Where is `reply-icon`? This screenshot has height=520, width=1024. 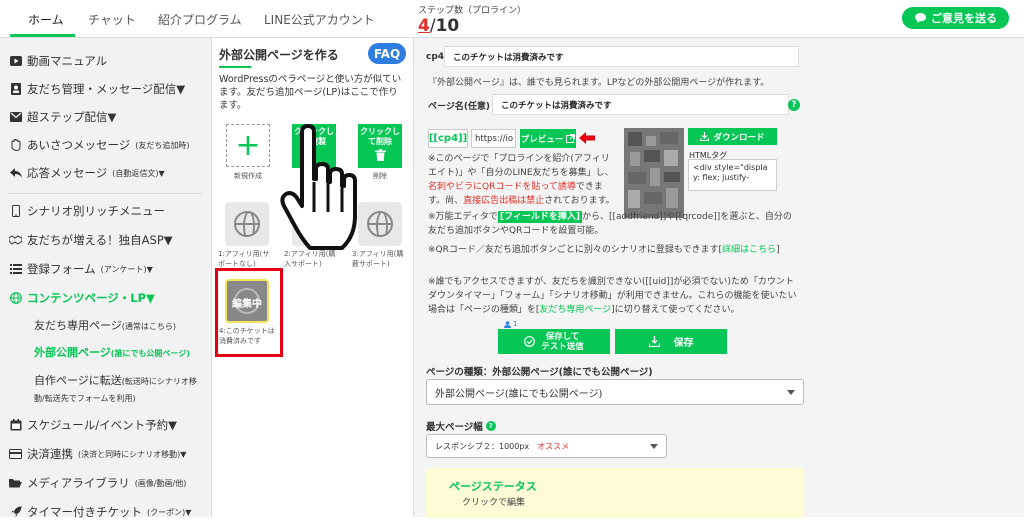
reply-icon is located at coordinates (15, 173).